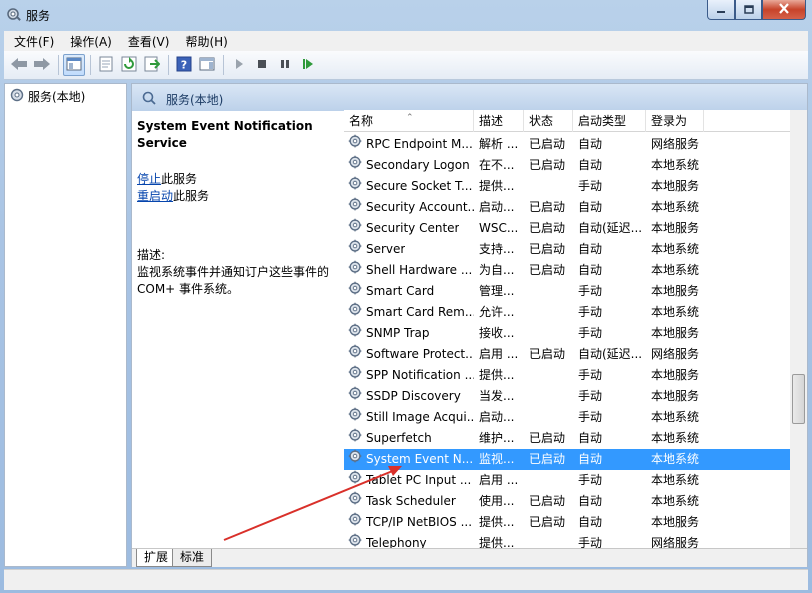 The height and width of the screenshot is (593, 812). Describe the element at coordinates (262, 65) in the screenshot. I see `stop-service-button` at that location.